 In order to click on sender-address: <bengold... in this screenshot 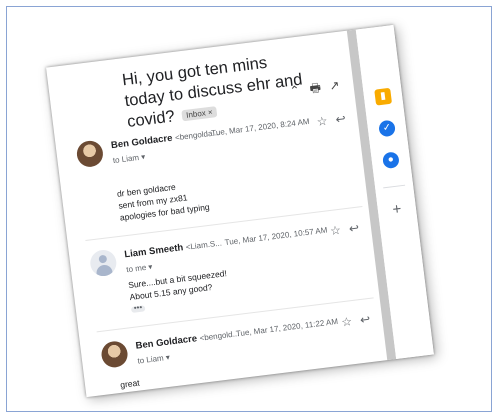, I will do `click(219, 336)`.